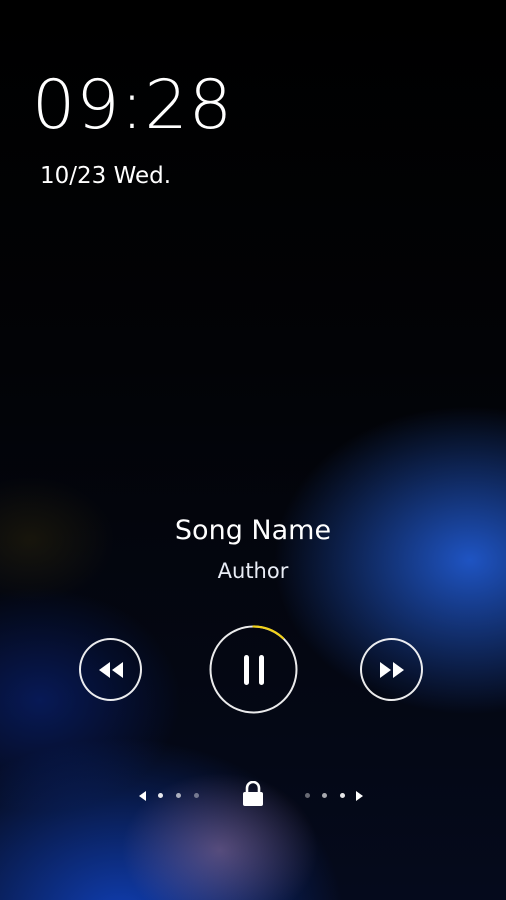 The width and height of the screenshot is (506, 900). What do you see at coordinates (253, 571) in the screenshot?
I see `song-author: Author` at bounding box center [253, 571].